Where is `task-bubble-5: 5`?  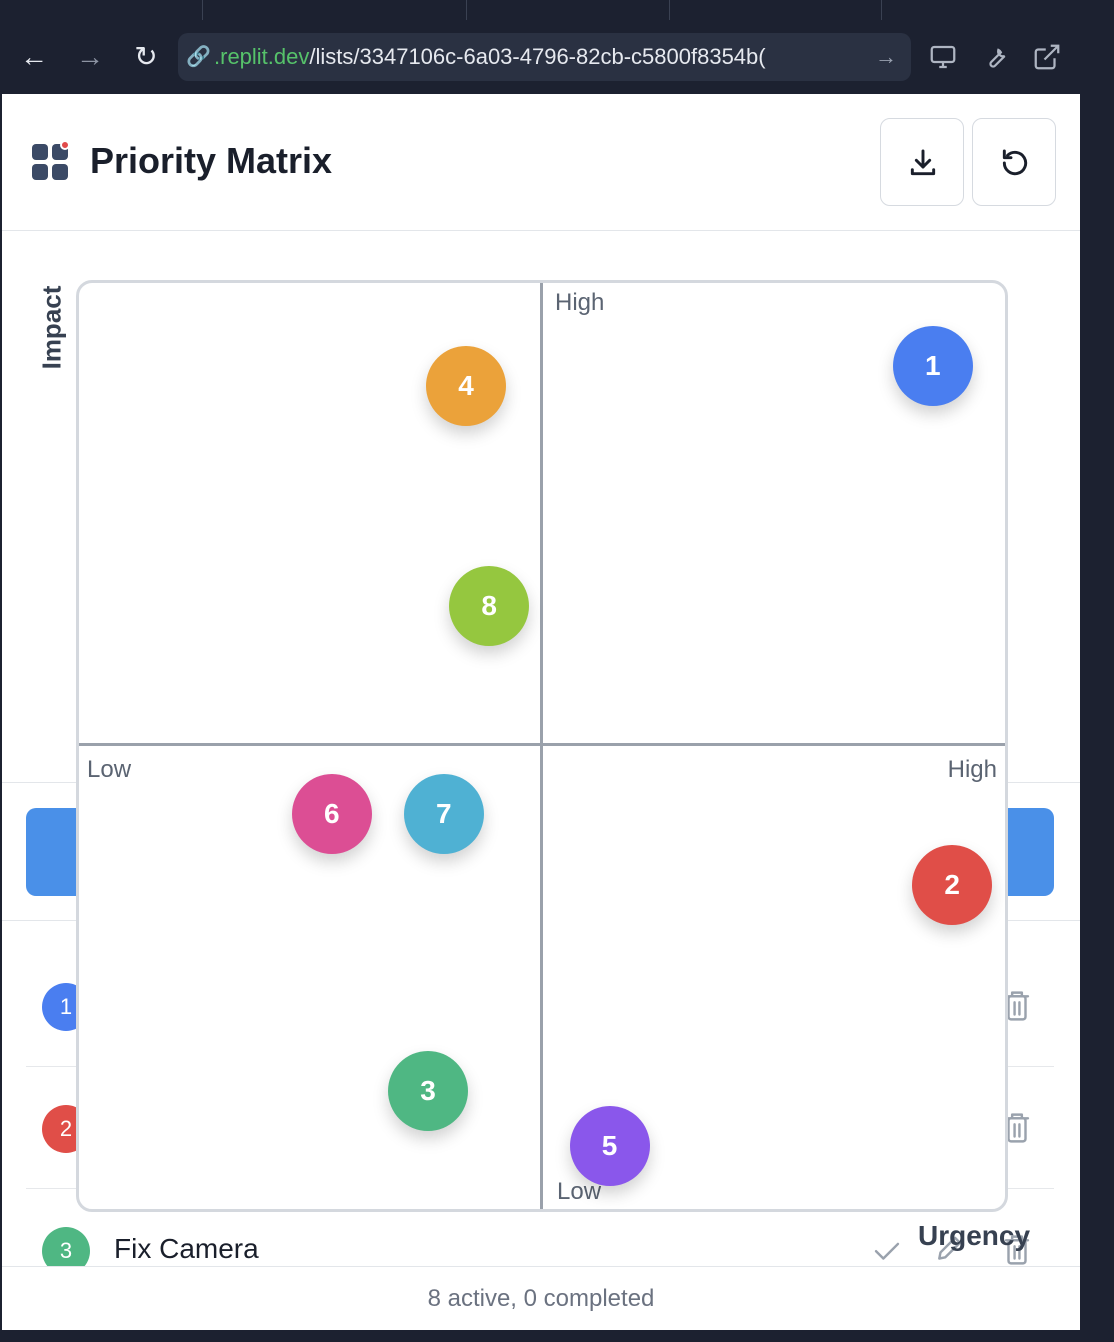
task-bubble-5: 5 is located at coordinates (609, 1146).